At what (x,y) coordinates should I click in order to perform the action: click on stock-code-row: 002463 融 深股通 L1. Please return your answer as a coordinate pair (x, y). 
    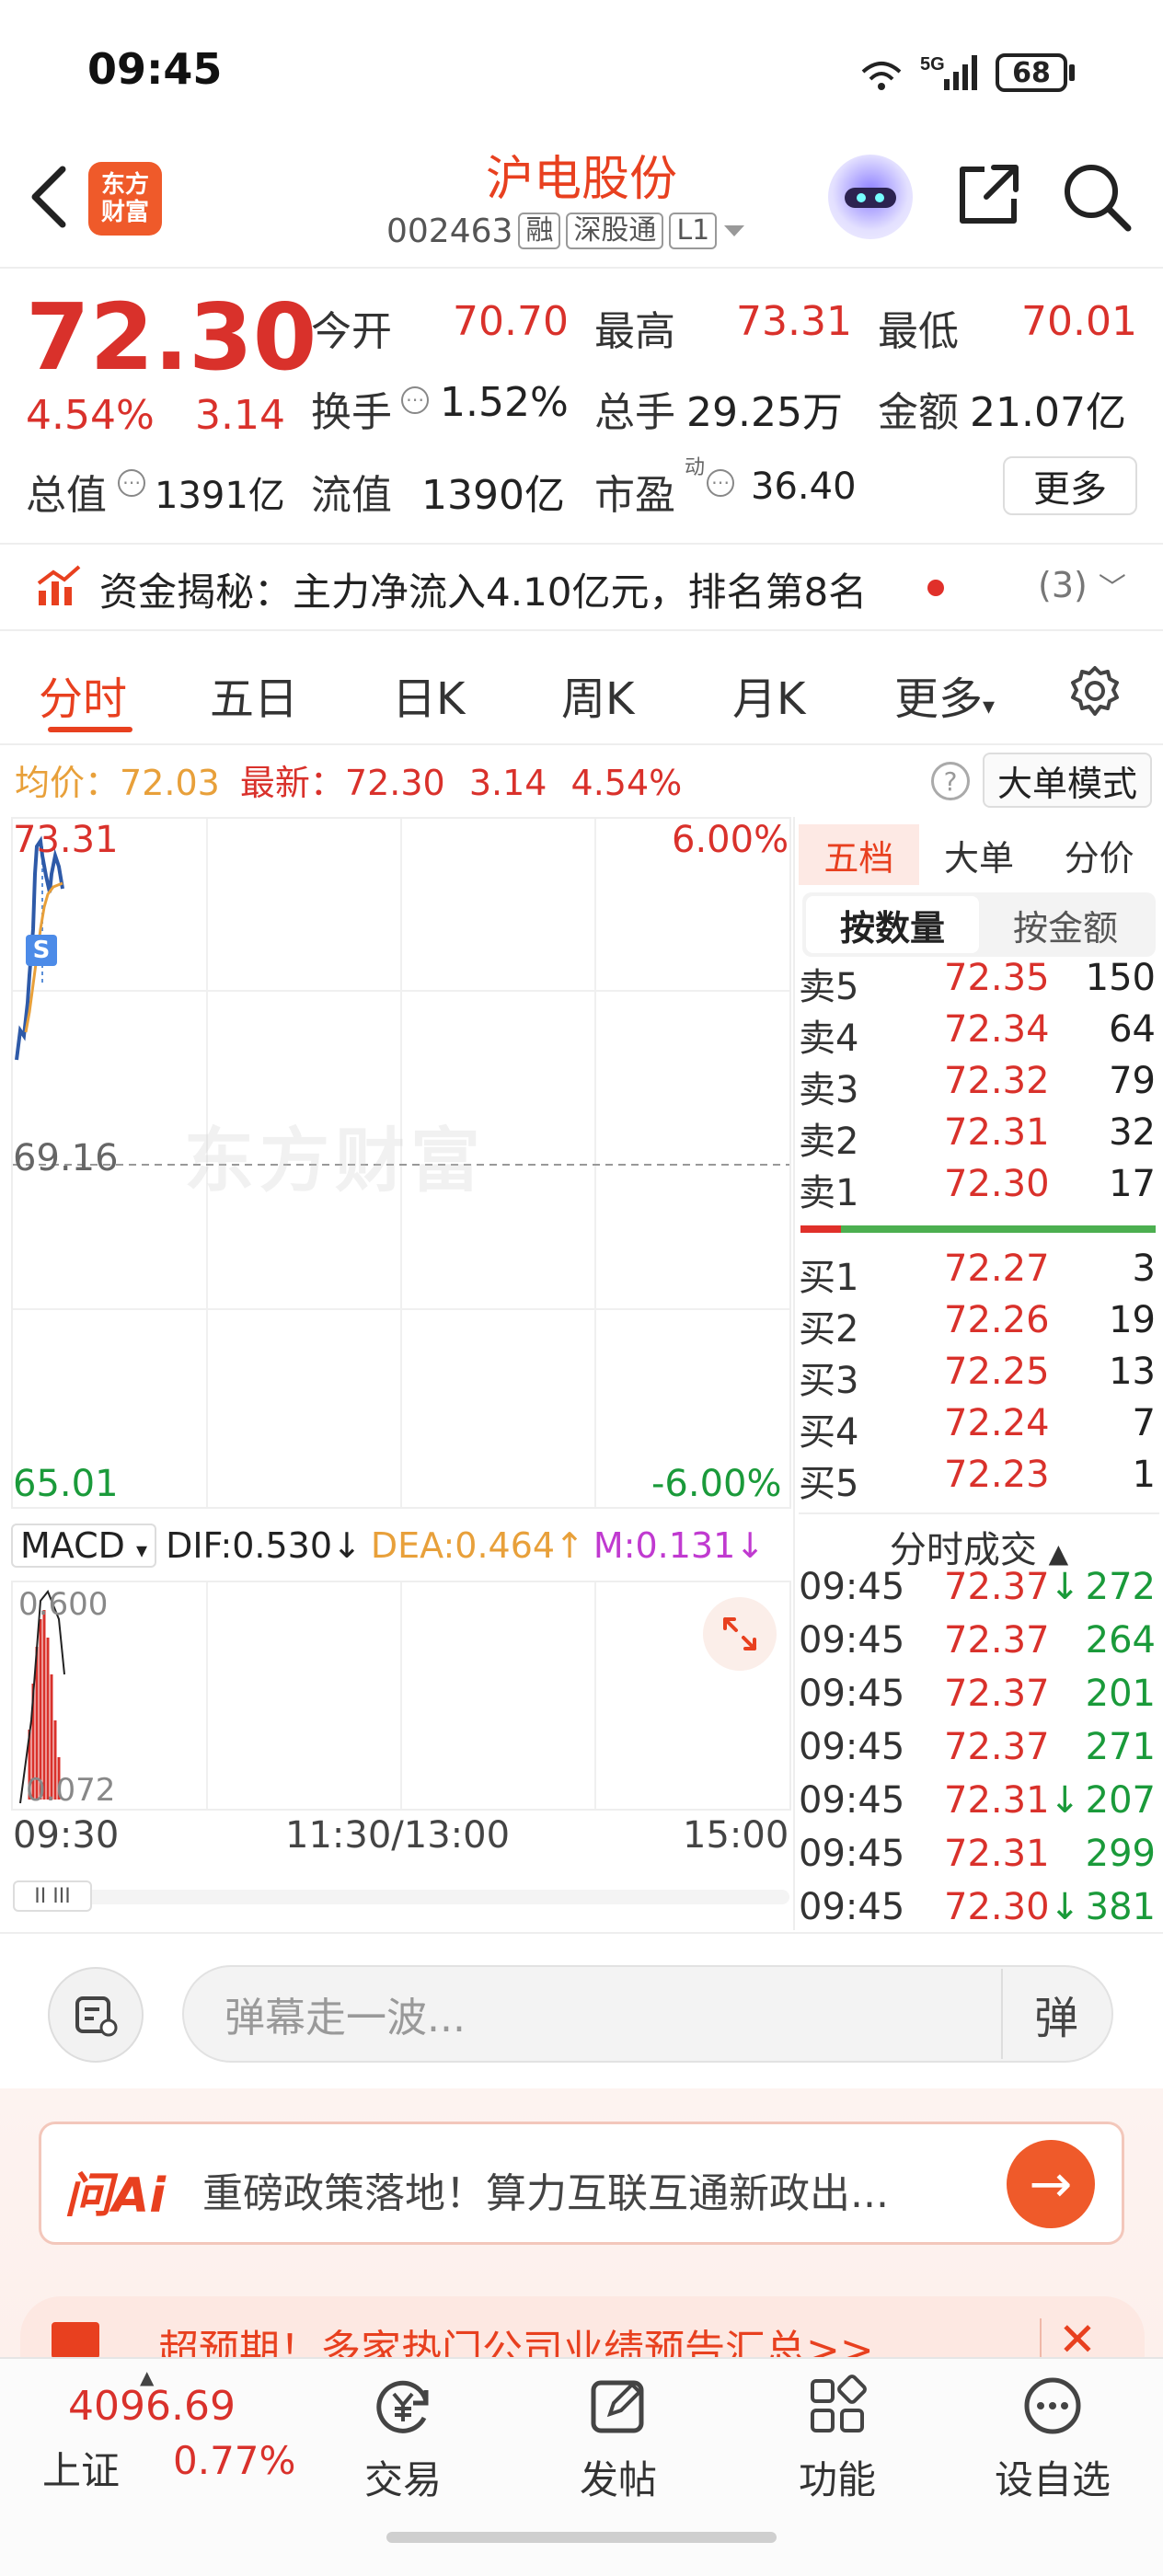
    Looking at the image, I should click on (566, 231).